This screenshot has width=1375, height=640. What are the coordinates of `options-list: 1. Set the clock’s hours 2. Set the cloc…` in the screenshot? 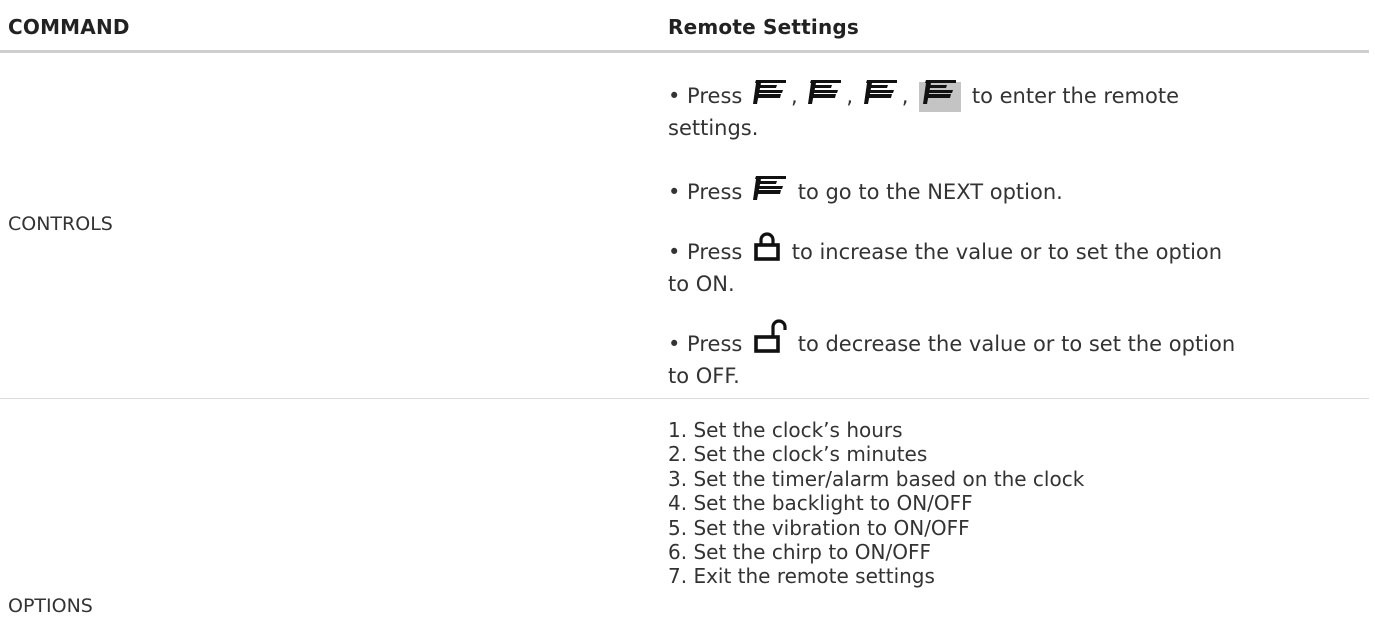 It's located at (876, 503).